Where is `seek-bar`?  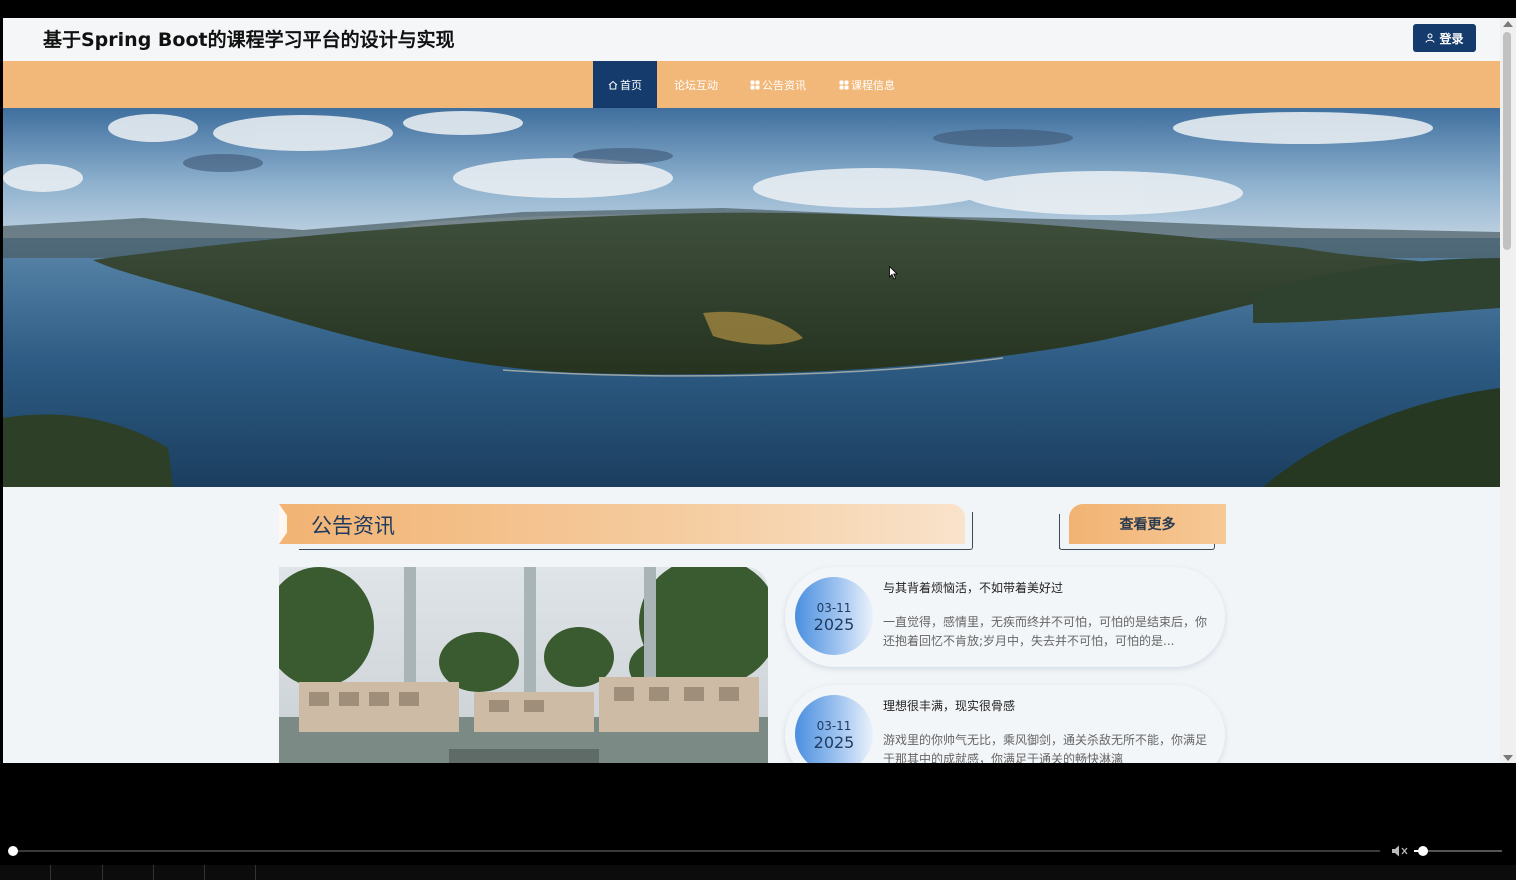 seek-bar is located at coordinates (696, 851).